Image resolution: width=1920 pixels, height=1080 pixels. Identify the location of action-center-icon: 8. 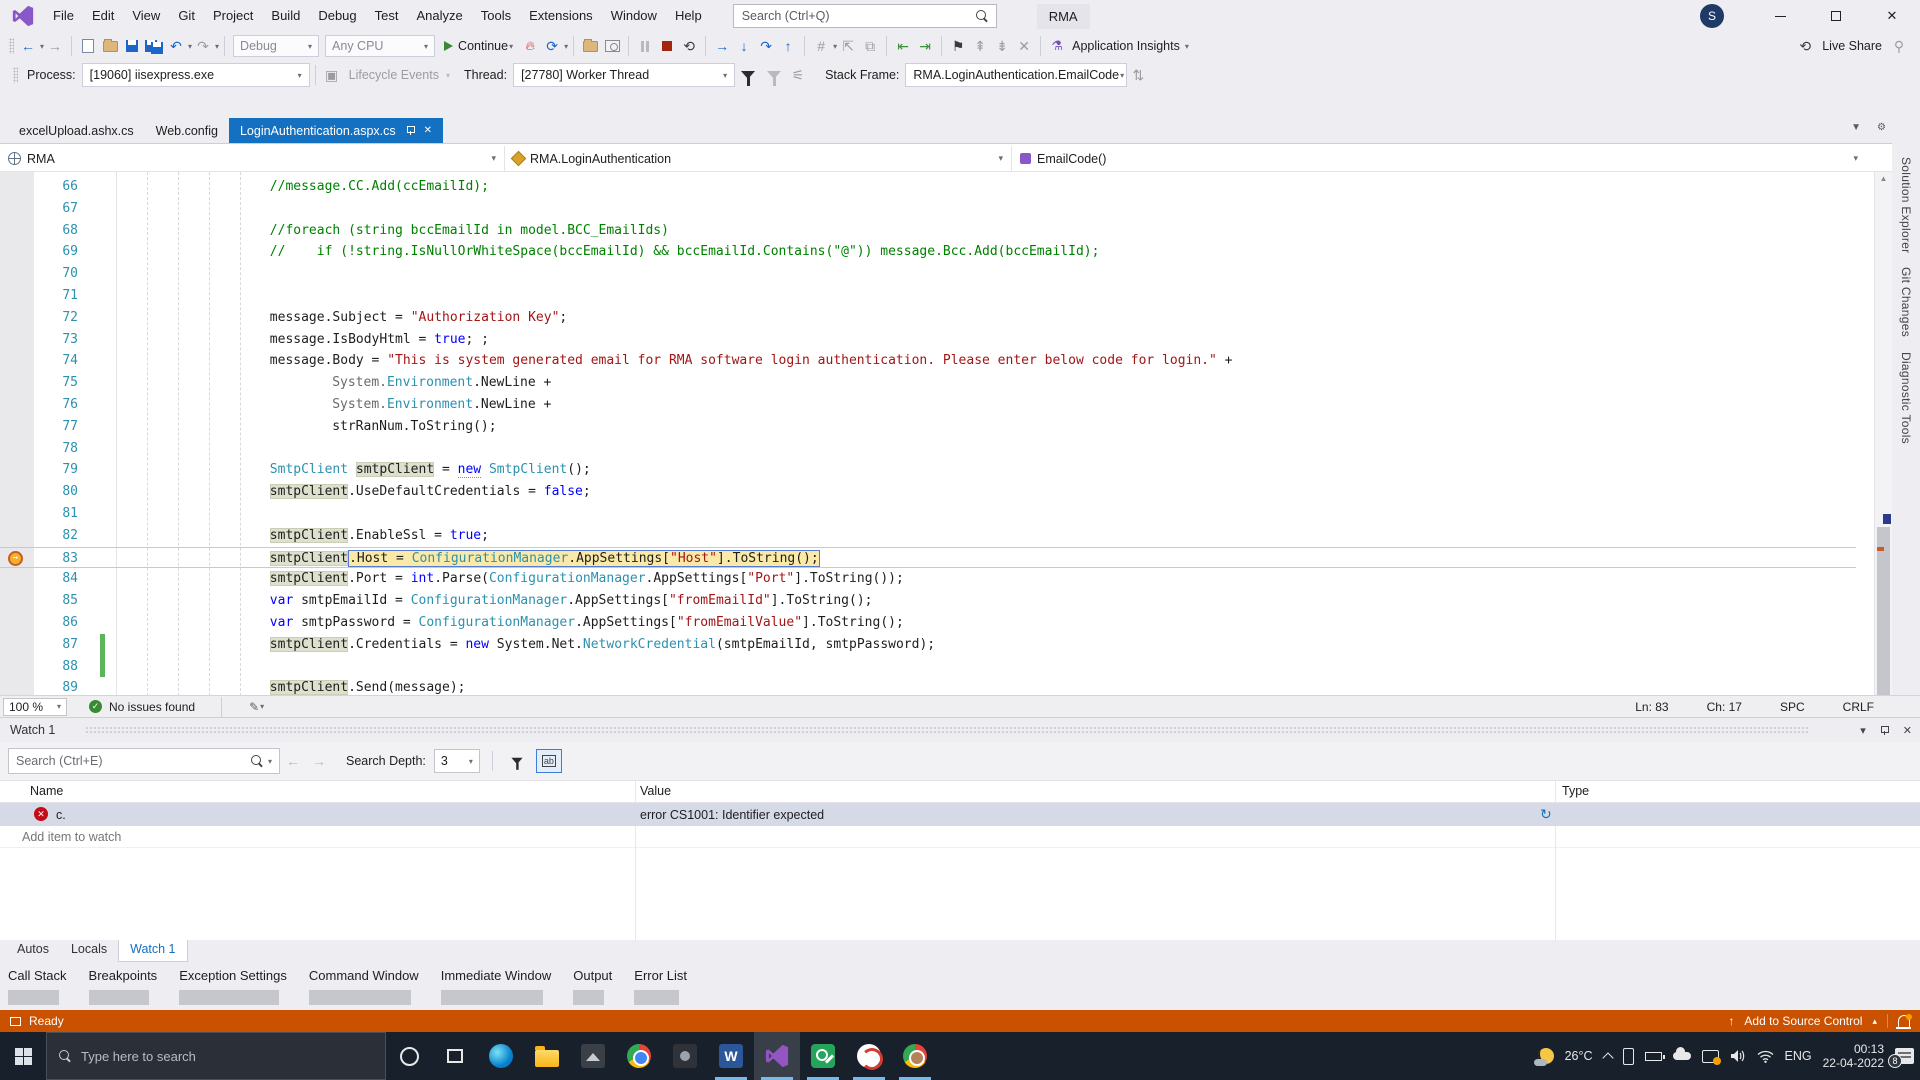
(1901, 1058).